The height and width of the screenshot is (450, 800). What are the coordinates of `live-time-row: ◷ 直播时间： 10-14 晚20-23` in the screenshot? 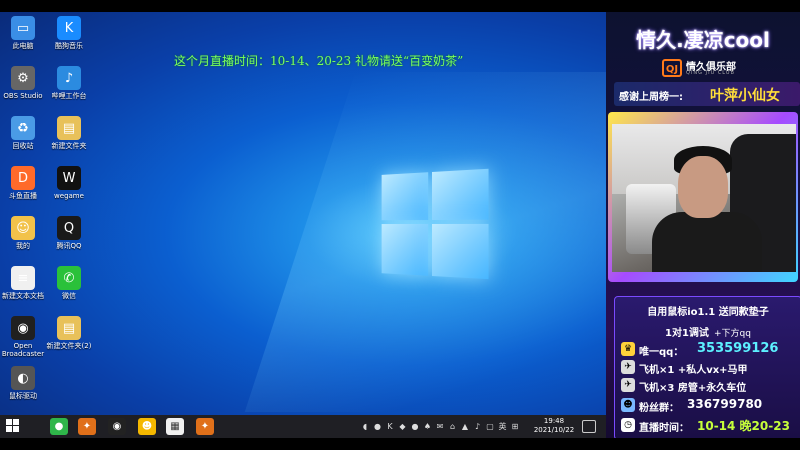 It's located at (710, 426).